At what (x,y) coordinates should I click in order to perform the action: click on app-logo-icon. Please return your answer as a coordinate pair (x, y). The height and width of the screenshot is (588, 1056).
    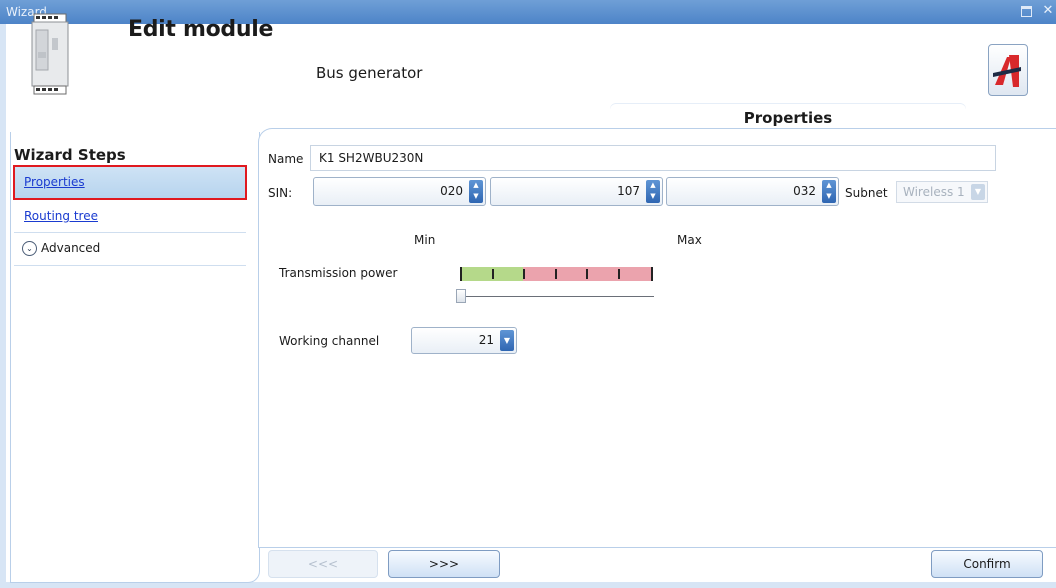
    Looking at the image, I should click on (1007, 71).